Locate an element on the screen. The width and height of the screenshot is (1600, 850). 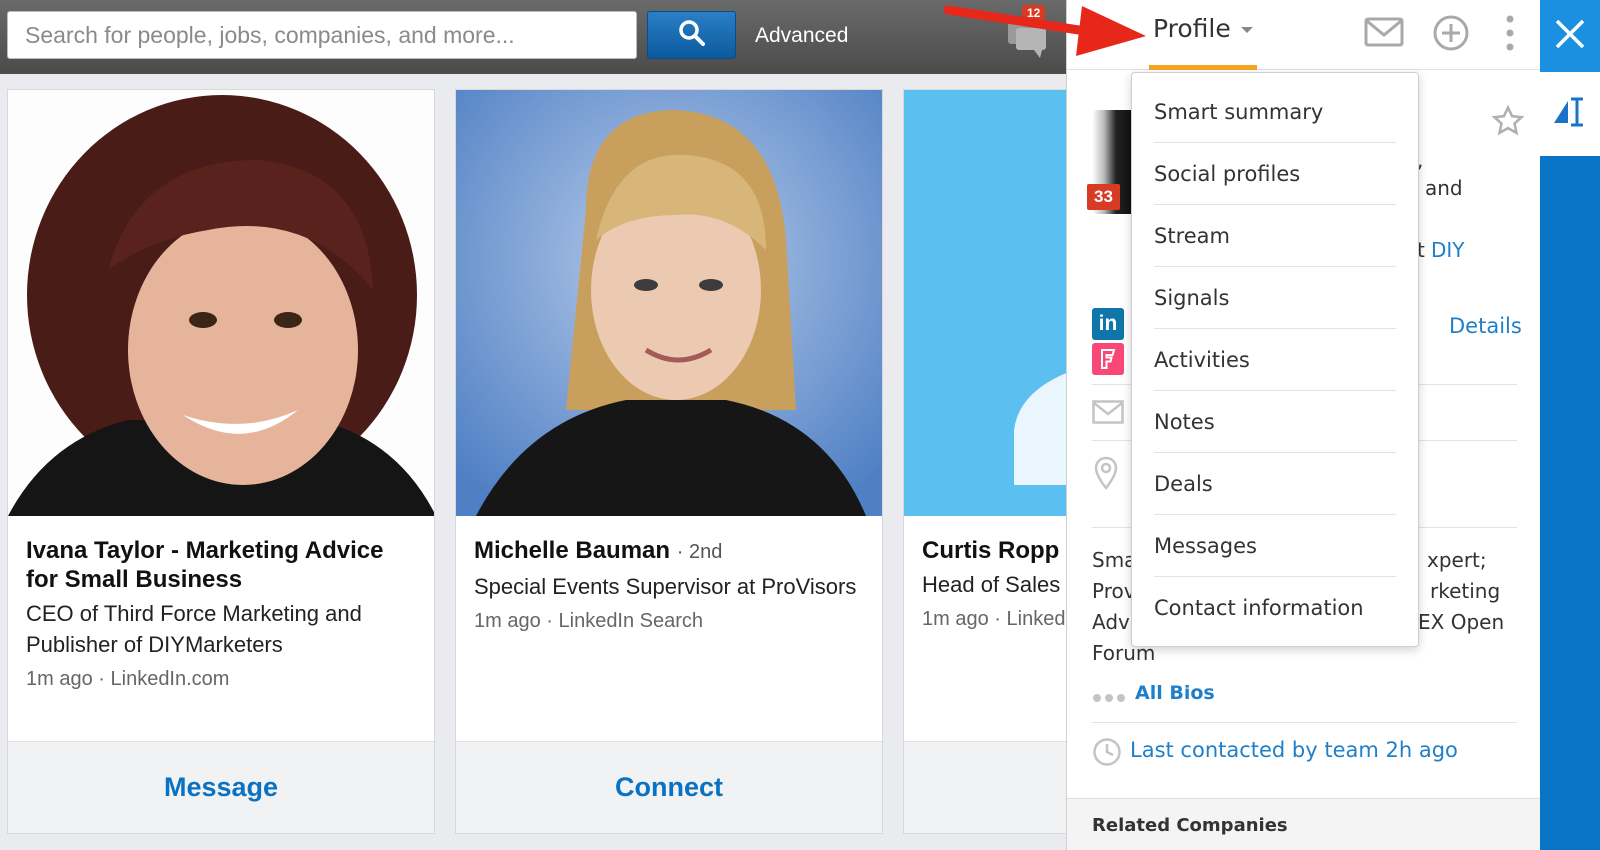
chevron-down-icon is located at coordinates (1246, 30).